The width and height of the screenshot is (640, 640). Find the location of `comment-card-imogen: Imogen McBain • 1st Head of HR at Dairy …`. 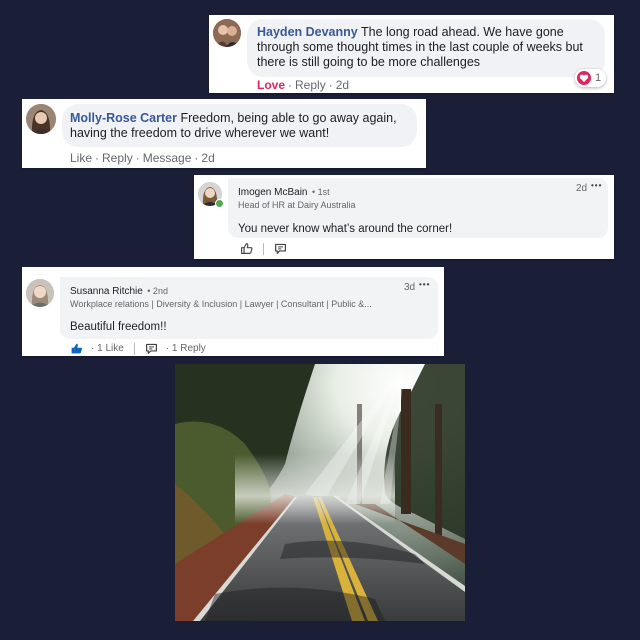

comment-card-imogen: Imogen McBain • 1st Head of HR at Dairy … is located at coordinates (404, 217).